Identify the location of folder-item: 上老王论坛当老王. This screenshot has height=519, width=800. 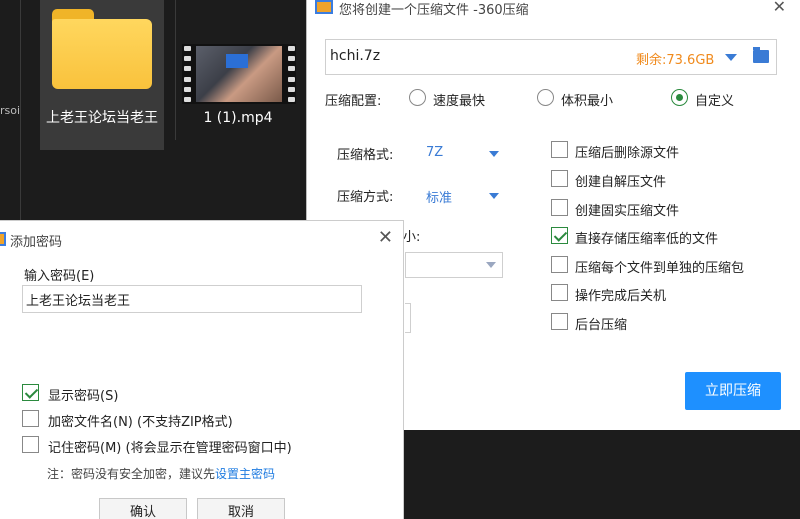
(102, 75).